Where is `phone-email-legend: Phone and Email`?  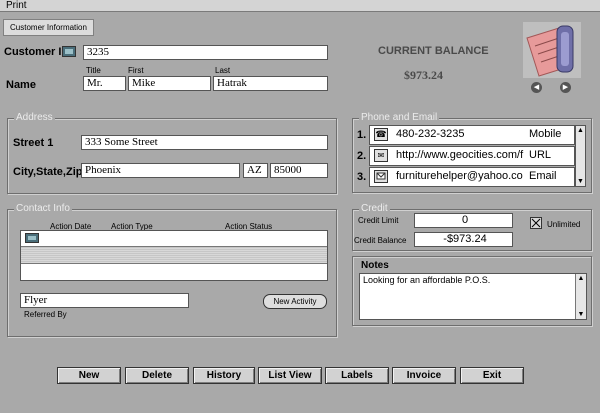 phone-email-legend: Phone and Email is located at coordinates (399, 117).